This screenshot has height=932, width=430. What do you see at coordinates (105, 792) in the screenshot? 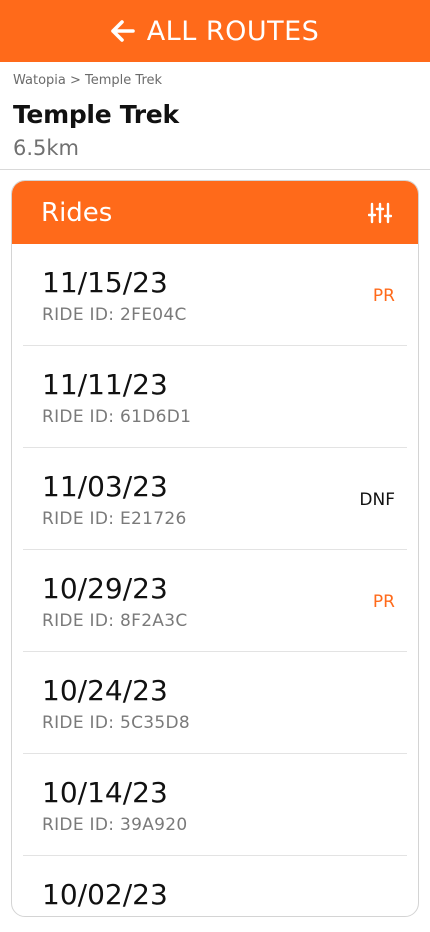
I see `ride-date: 10/14/23` at bounding box center [105, 792].